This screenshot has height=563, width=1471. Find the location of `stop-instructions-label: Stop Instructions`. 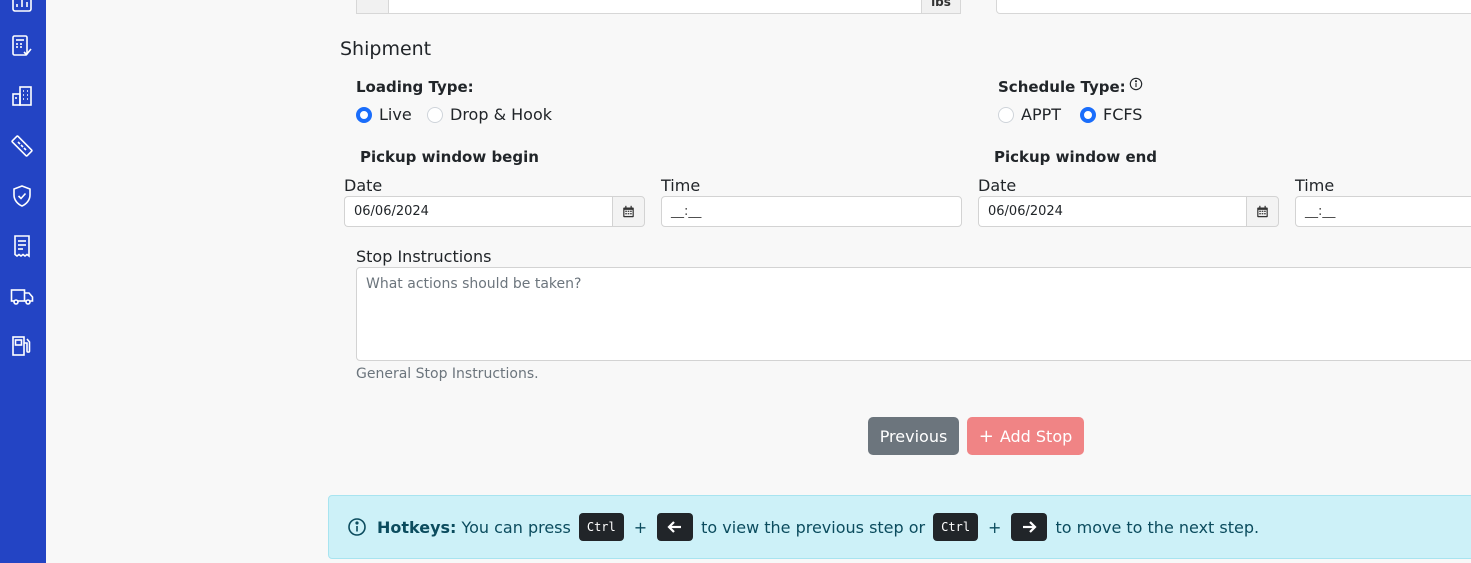

stop-instructions-label: Stop Instructions is located at coordinates (424, 256).